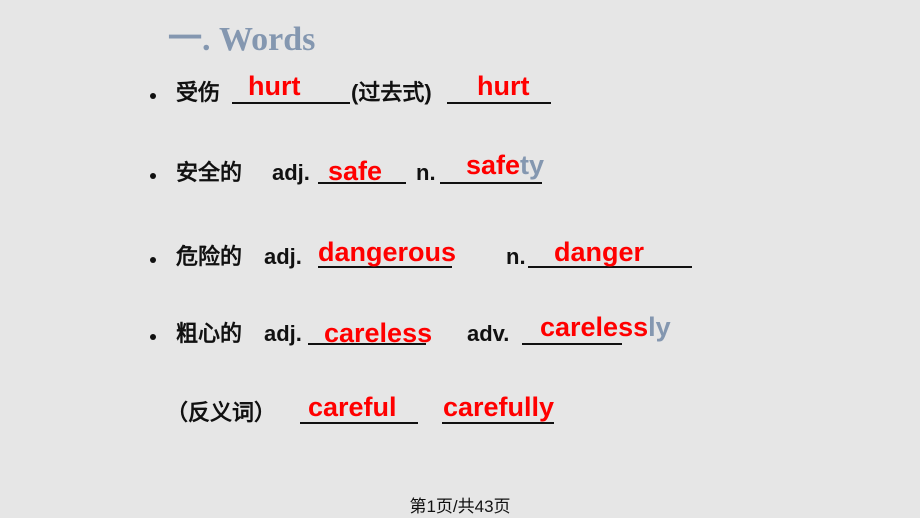 The image size is (920, 518). I want to click on vocab-item-dangerous: 危险的 adj. n. dangerous danger, so click(430, 256).